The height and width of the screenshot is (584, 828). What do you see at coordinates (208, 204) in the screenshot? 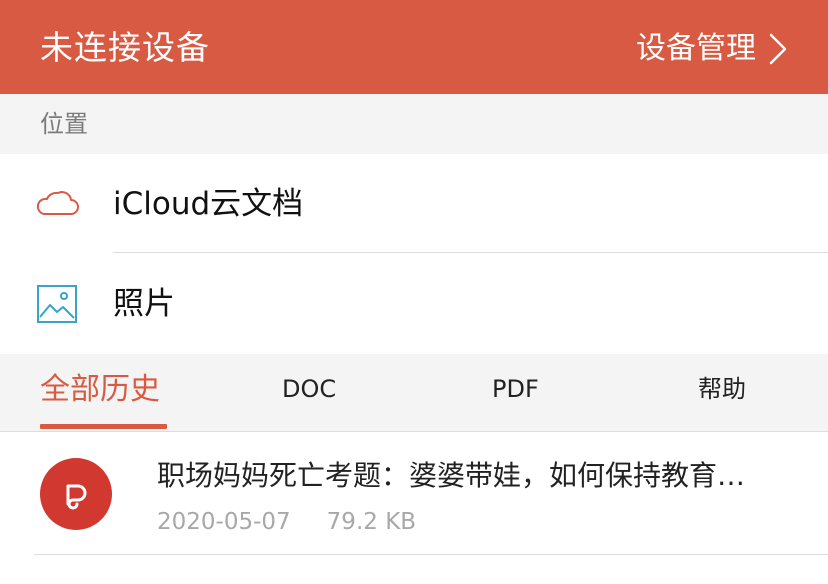
I see `location-item-label: iCloud云文档` at bounding box center [208, 204].